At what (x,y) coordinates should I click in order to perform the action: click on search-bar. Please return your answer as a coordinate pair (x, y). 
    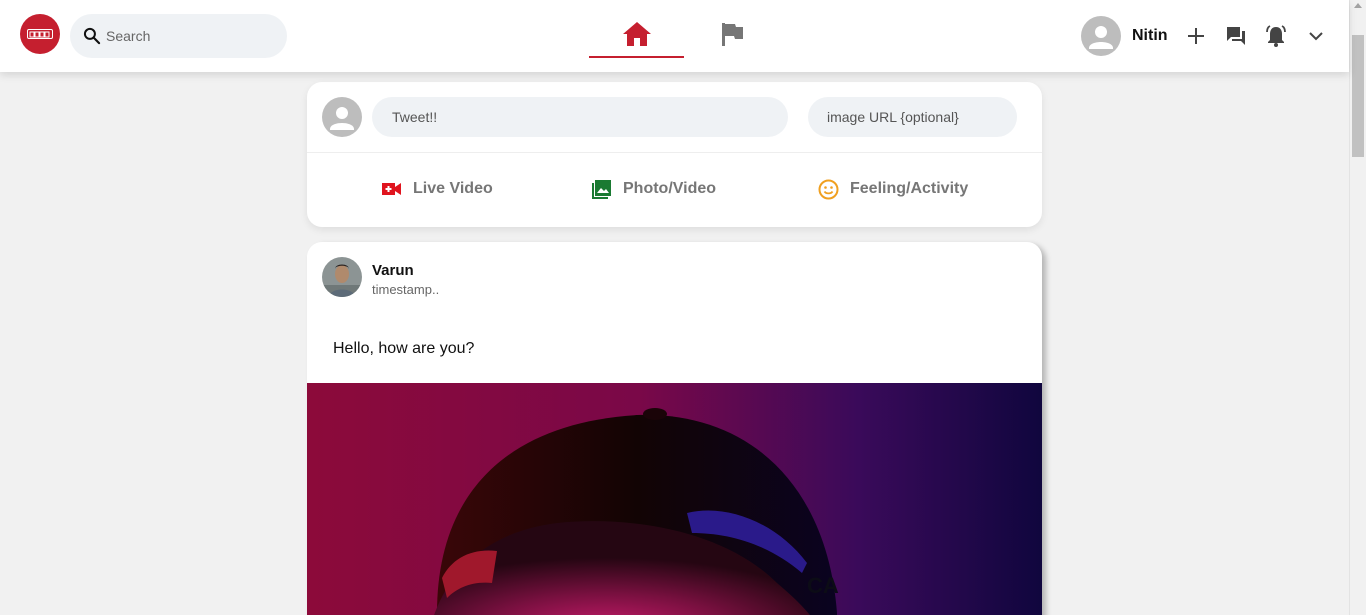
    Looking at the image, I should click on (178, 36).